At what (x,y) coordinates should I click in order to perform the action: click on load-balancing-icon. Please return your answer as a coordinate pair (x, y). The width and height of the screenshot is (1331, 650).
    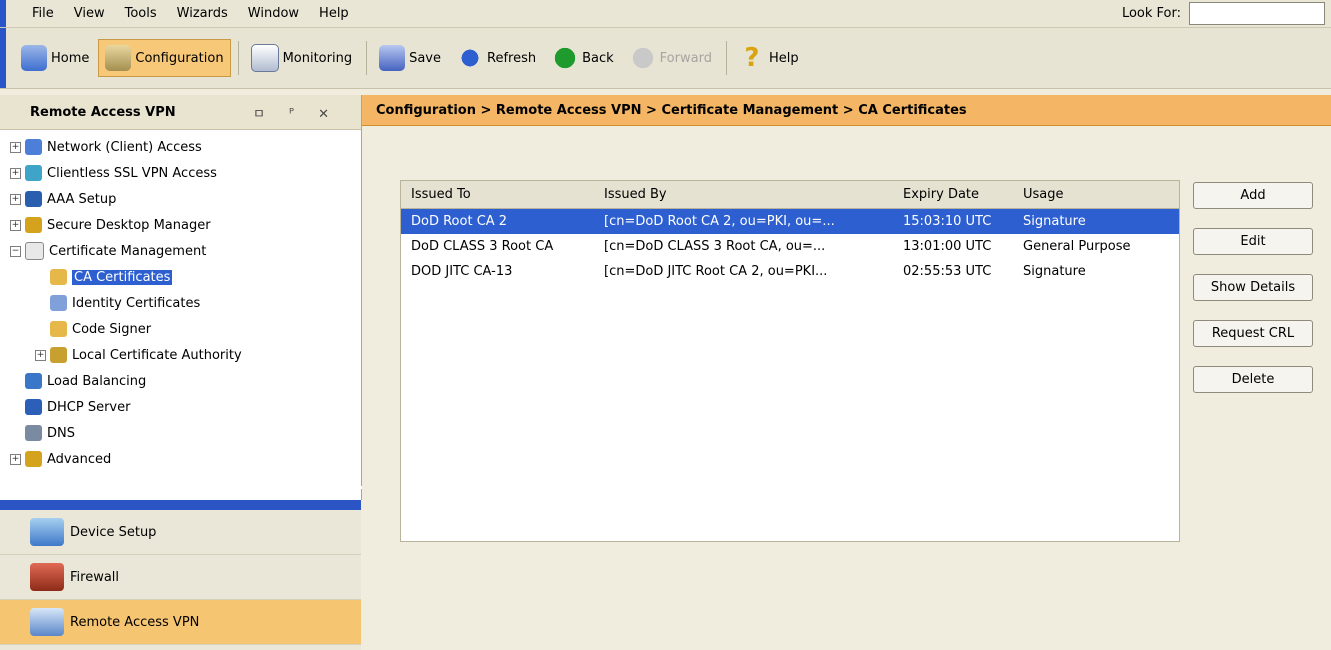
    Looking at the image, I should click on (33, 381).